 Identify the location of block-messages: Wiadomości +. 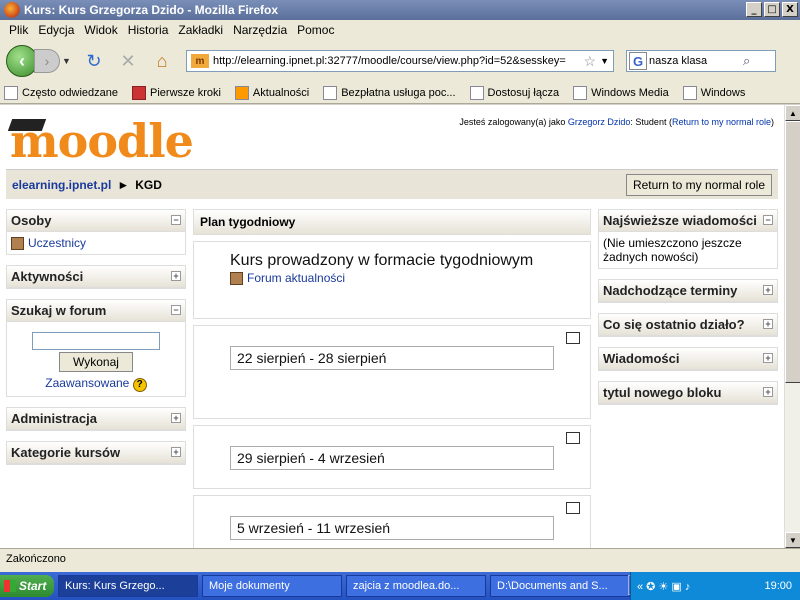
(688, 359).